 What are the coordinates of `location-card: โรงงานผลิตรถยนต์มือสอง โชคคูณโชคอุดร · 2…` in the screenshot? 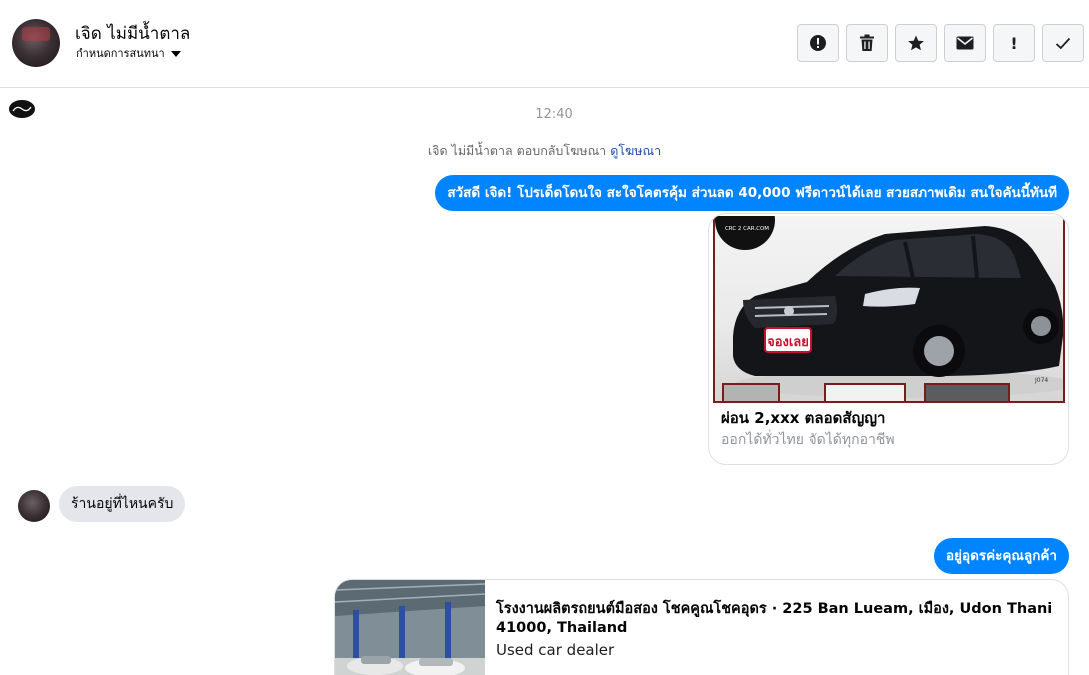 It's located at (701, 627).